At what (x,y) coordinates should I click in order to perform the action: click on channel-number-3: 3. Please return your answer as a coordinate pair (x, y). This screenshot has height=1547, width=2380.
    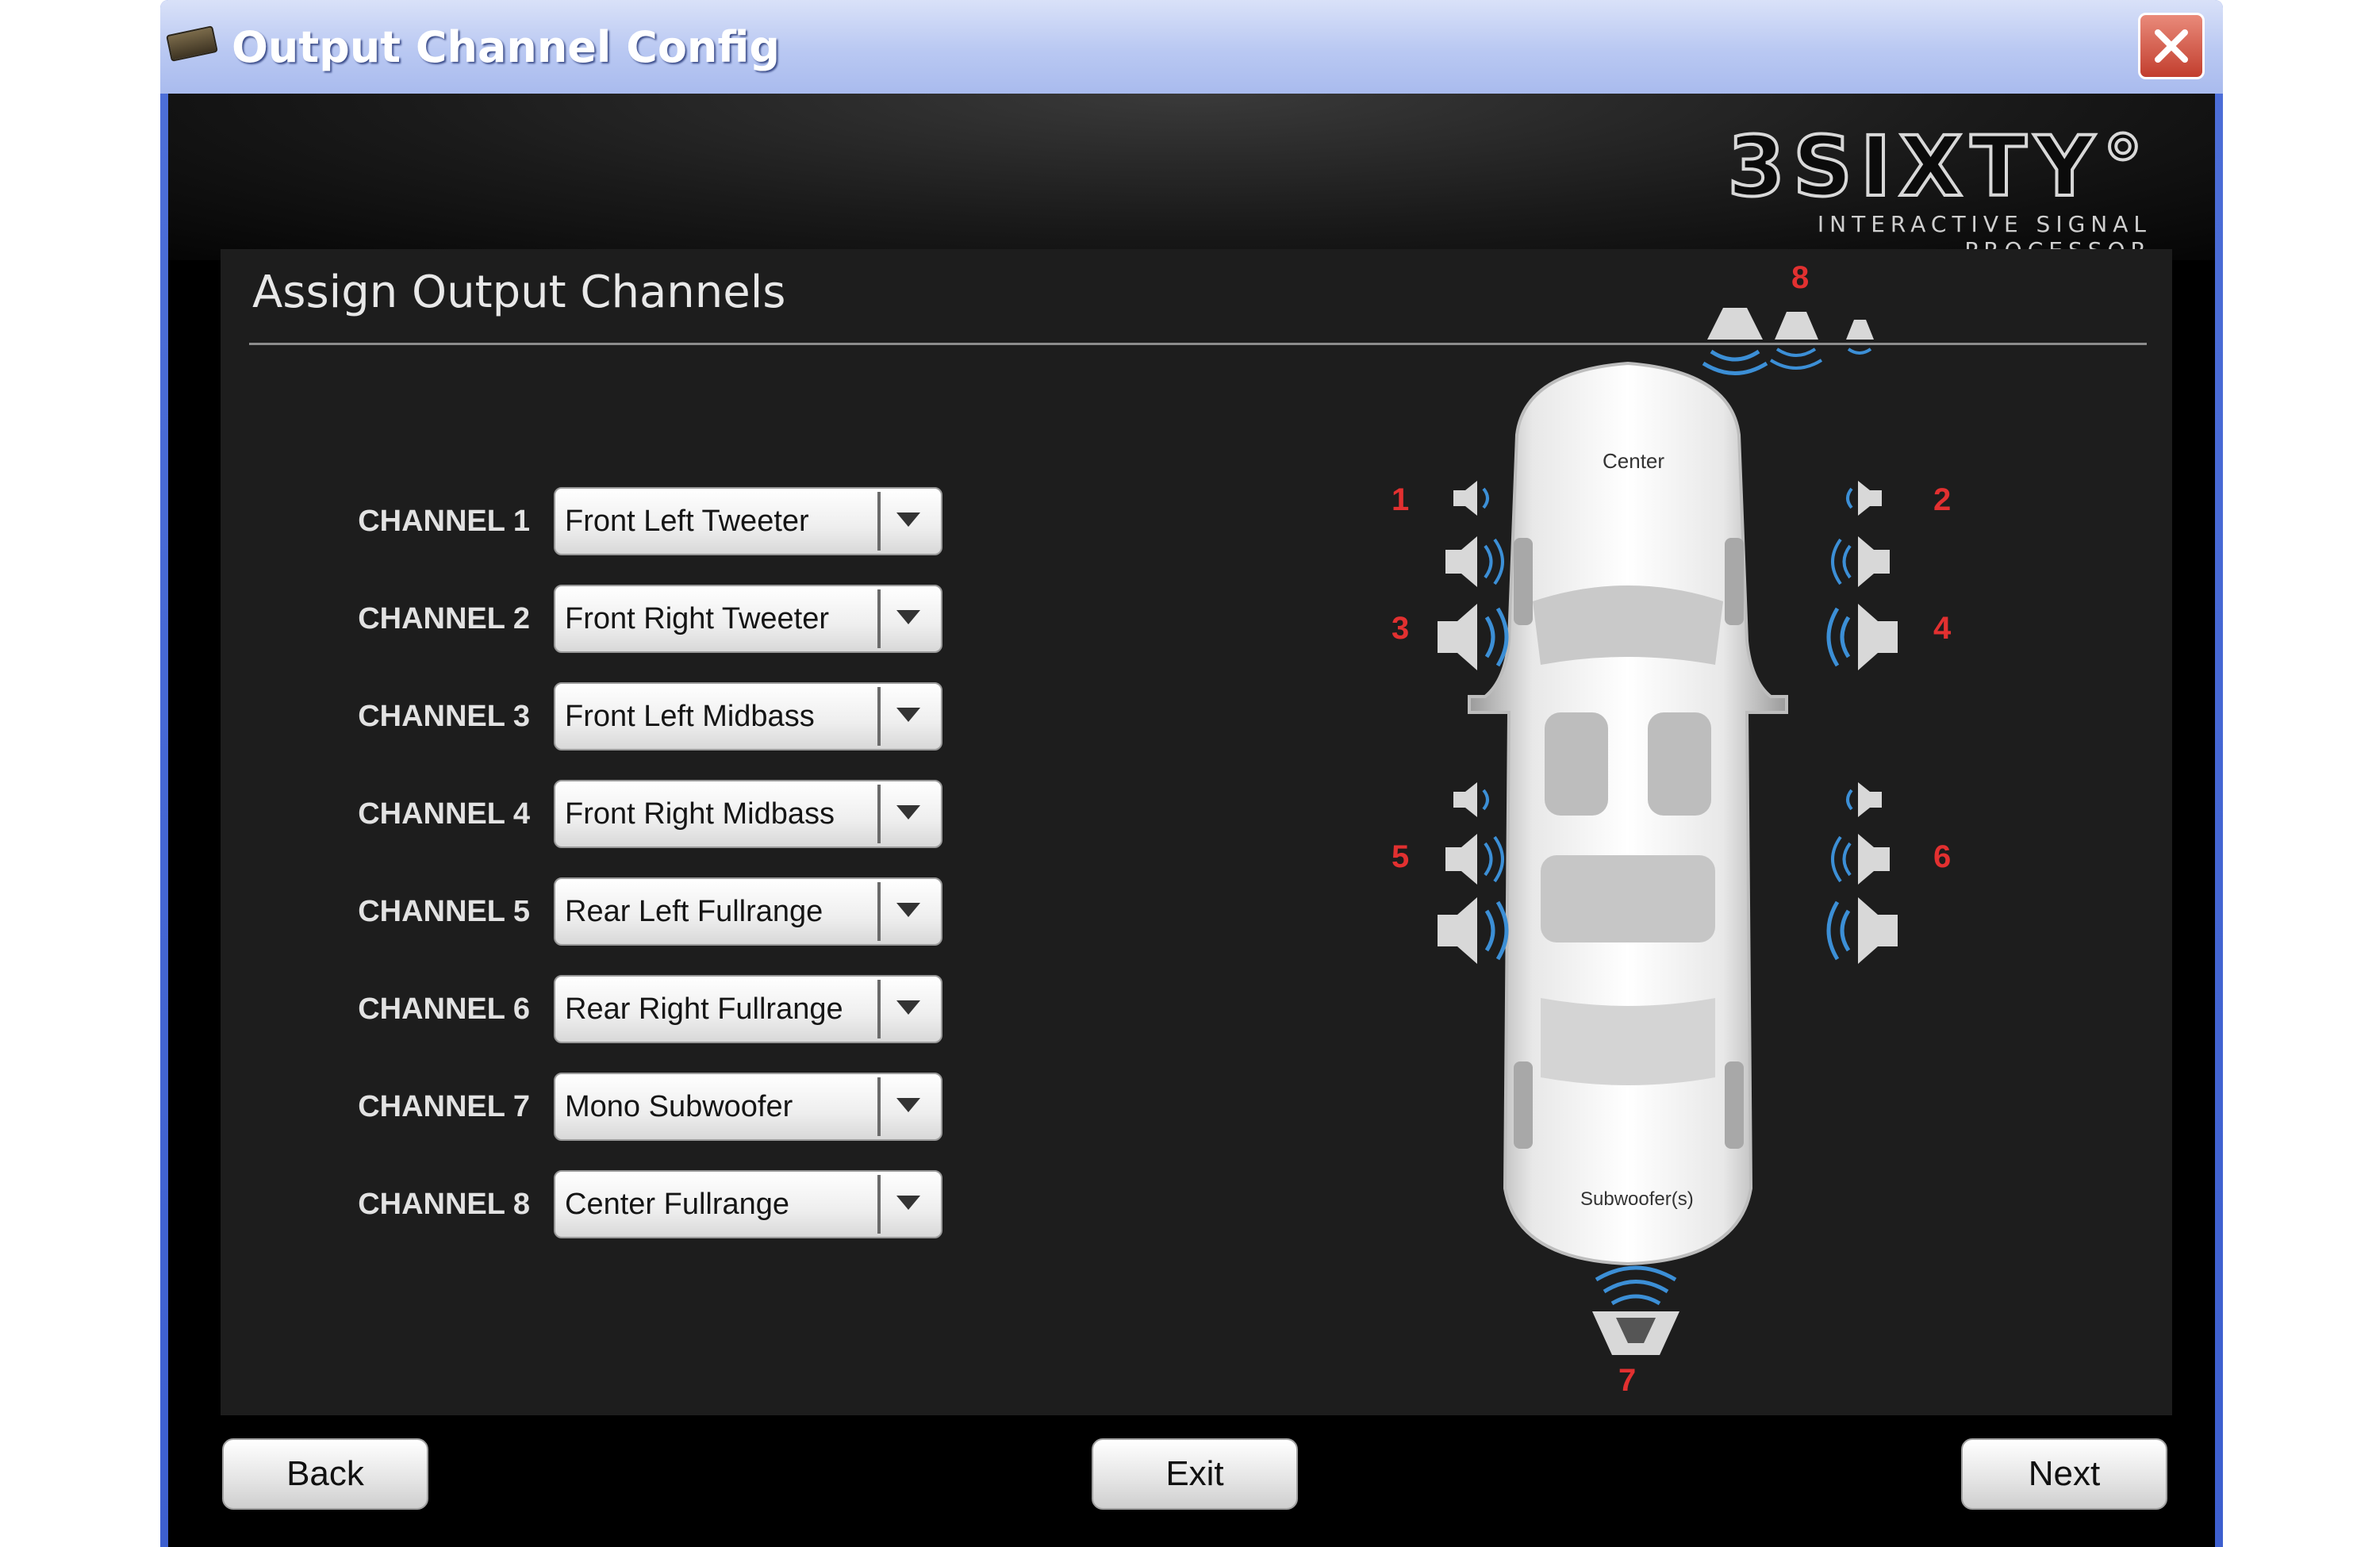
    Looking at the image, I should click on (1401, 628).